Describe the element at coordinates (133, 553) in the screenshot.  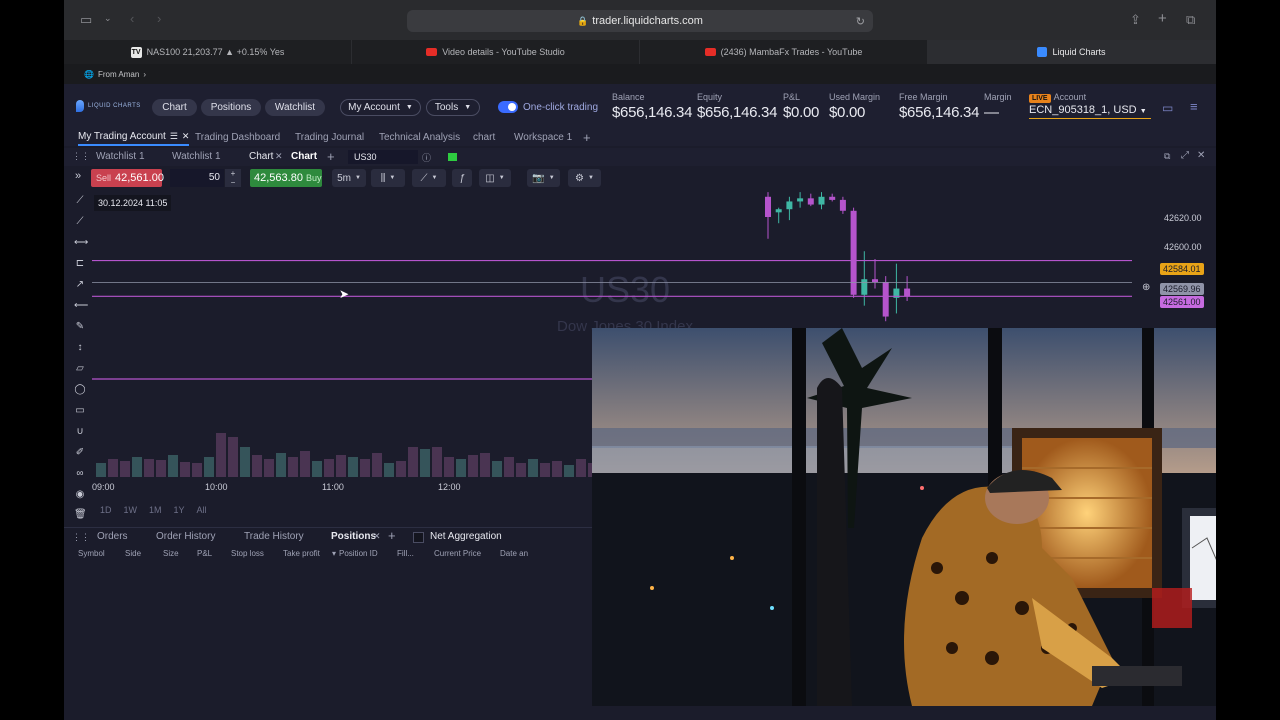
I see `column-side: Side` at that location.